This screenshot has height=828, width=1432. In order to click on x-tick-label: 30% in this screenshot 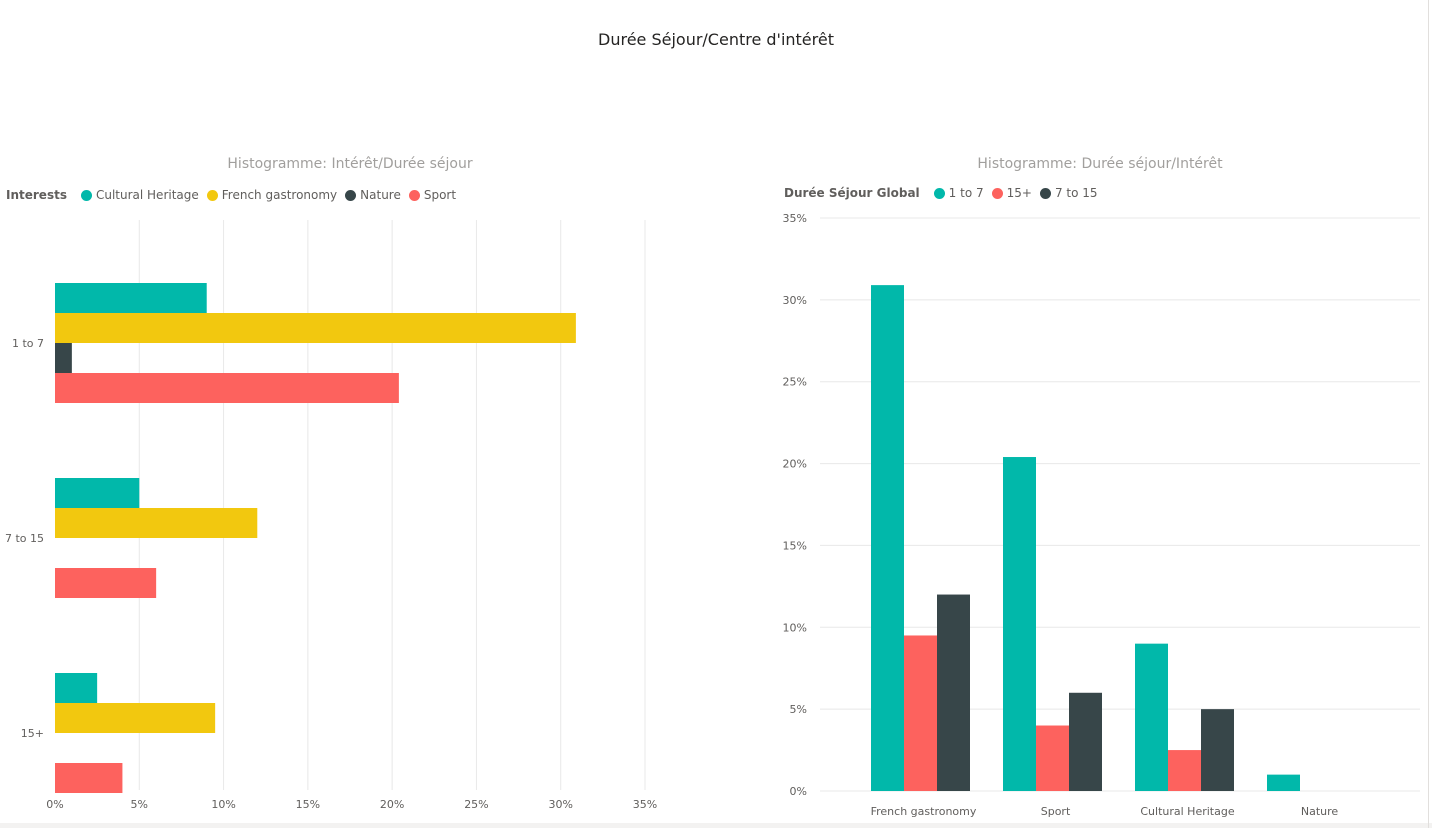, I will do `click(560, 804)`.